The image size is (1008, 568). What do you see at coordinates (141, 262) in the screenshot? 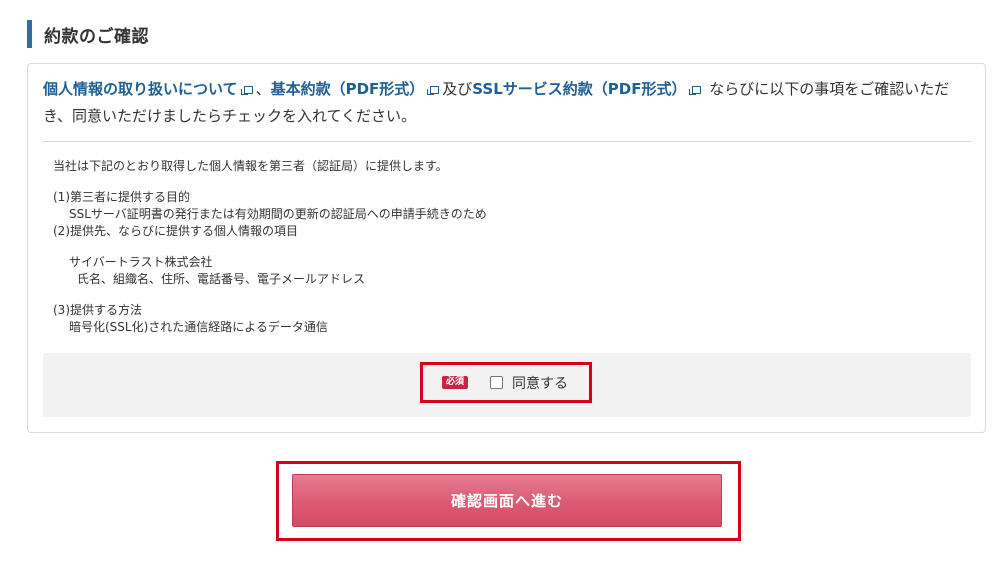
I see `terms-item2-company: サイバートラスト株式会社` at bounding box center [141, 262].